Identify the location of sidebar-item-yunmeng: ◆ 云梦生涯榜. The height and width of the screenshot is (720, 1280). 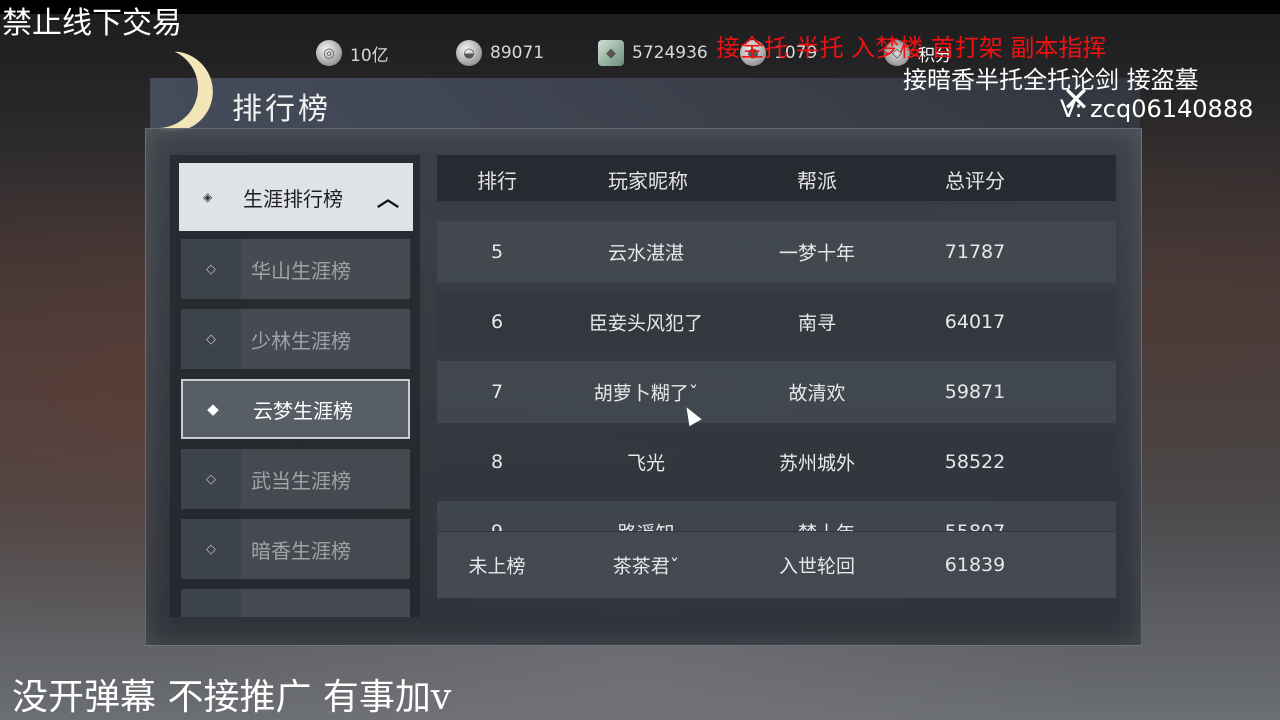
(295, 409).